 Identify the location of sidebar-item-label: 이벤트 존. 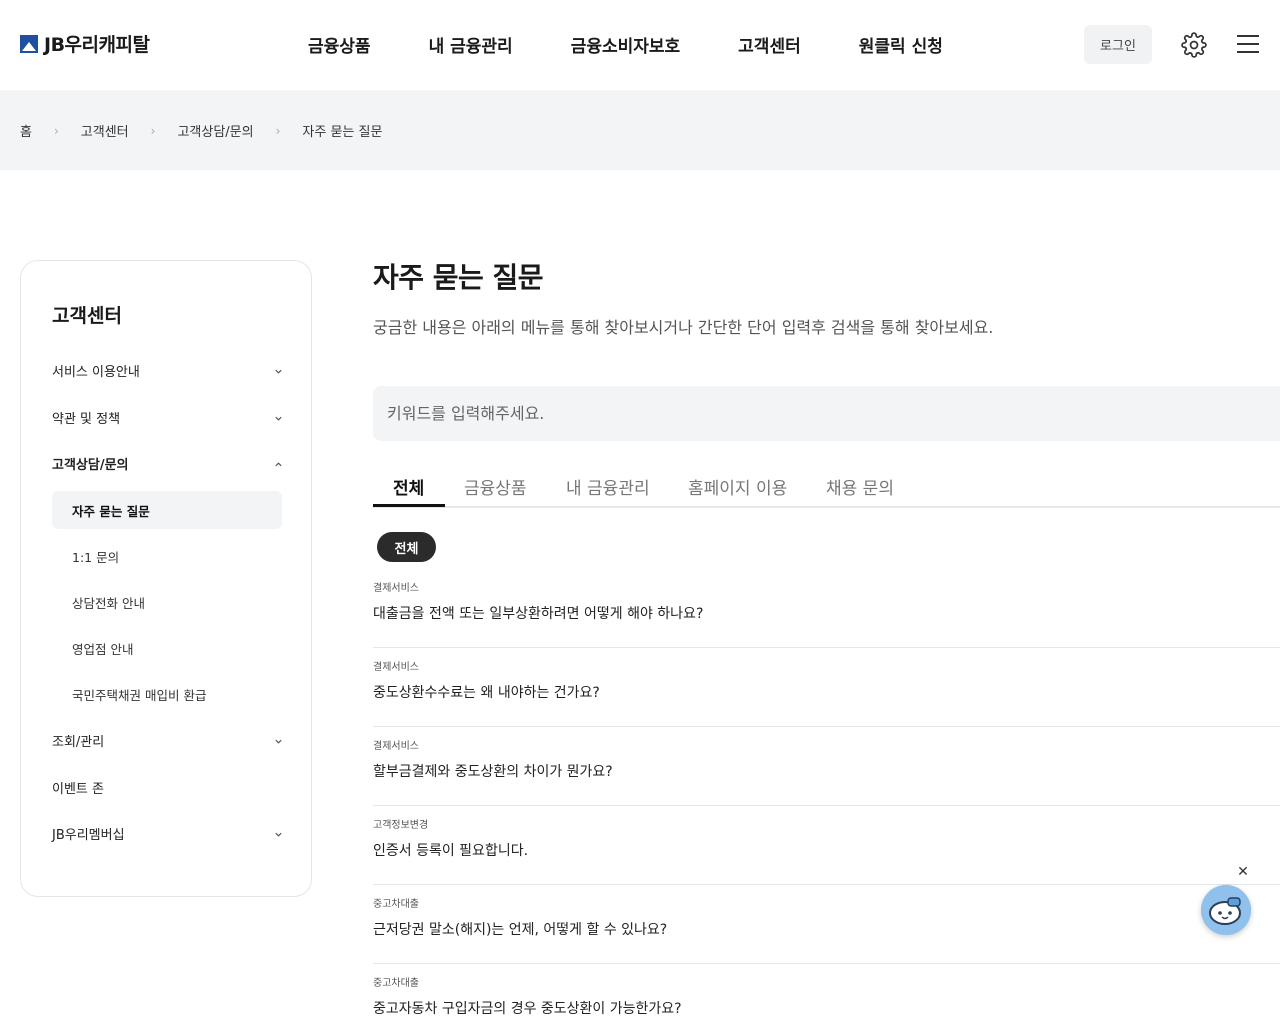
(78, 789).